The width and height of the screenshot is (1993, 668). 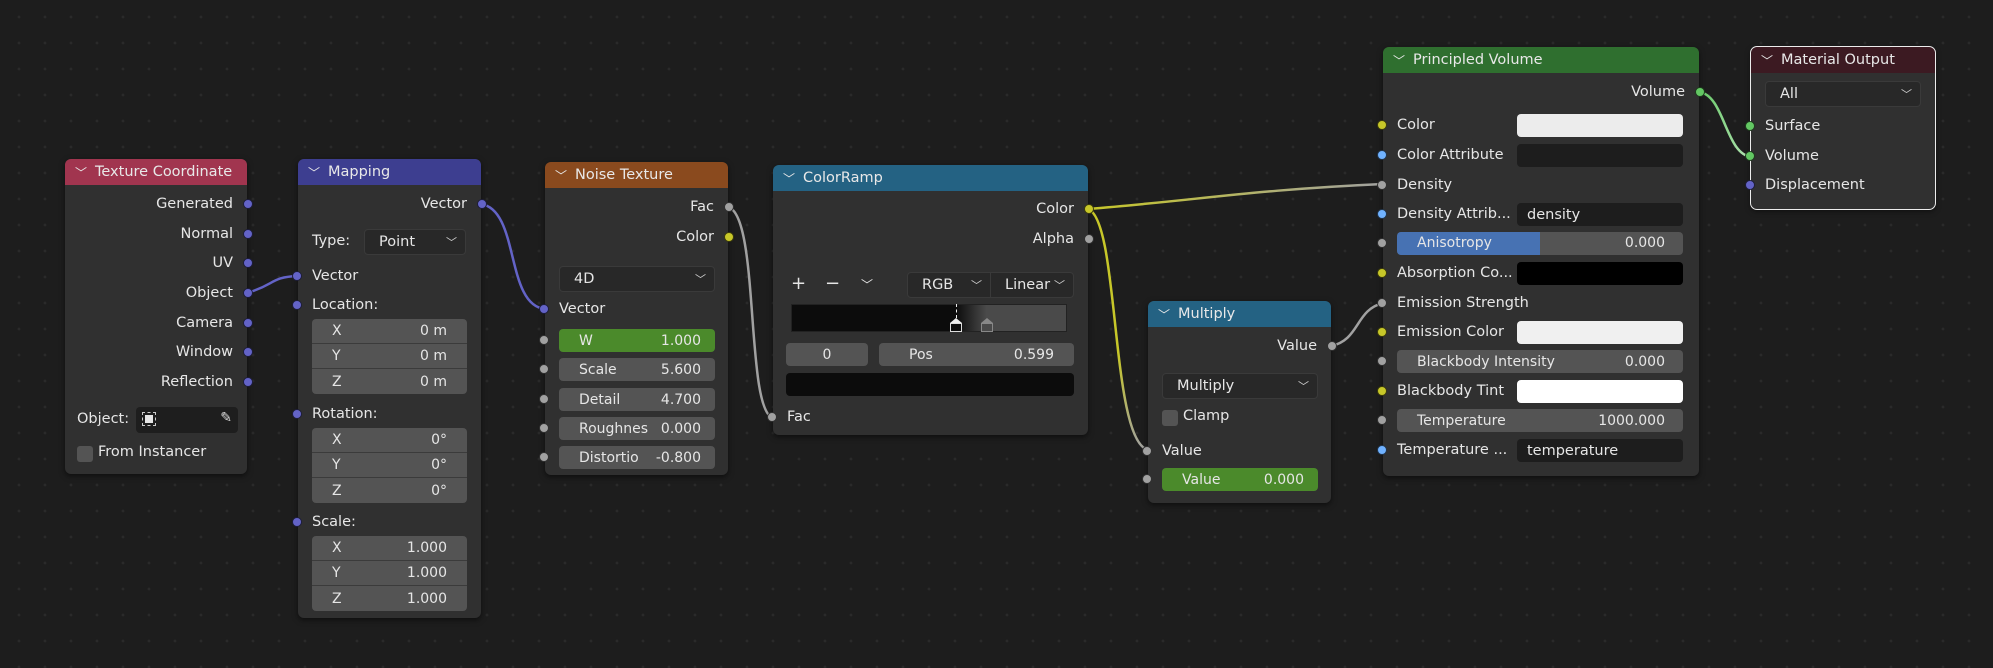 I want to click on color-attribute-field, so click(x=1600, y=155).